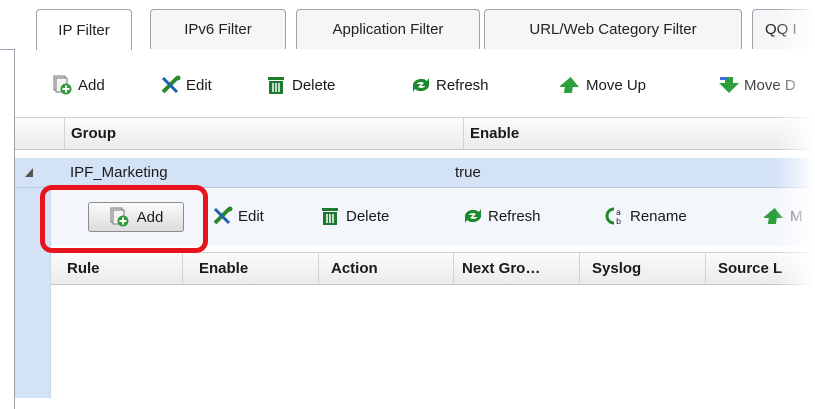 The width and height of the screenshot is (815, 409). What do you see at coordinates (613, 29) in the screenshot?
I see `tab-url-web-category-filter: URL/Web Category Filter` at bounding box center [613, 29].